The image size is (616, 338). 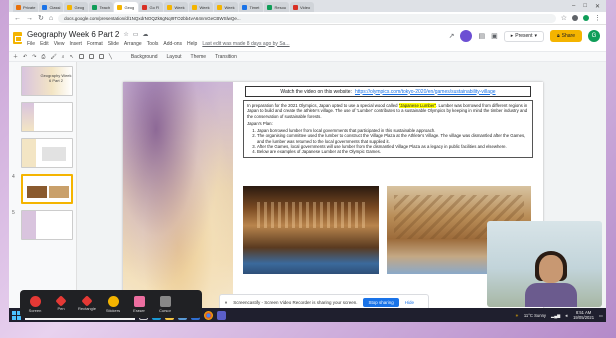 I want to click on textbox-icon, so click(x=81, y=56).